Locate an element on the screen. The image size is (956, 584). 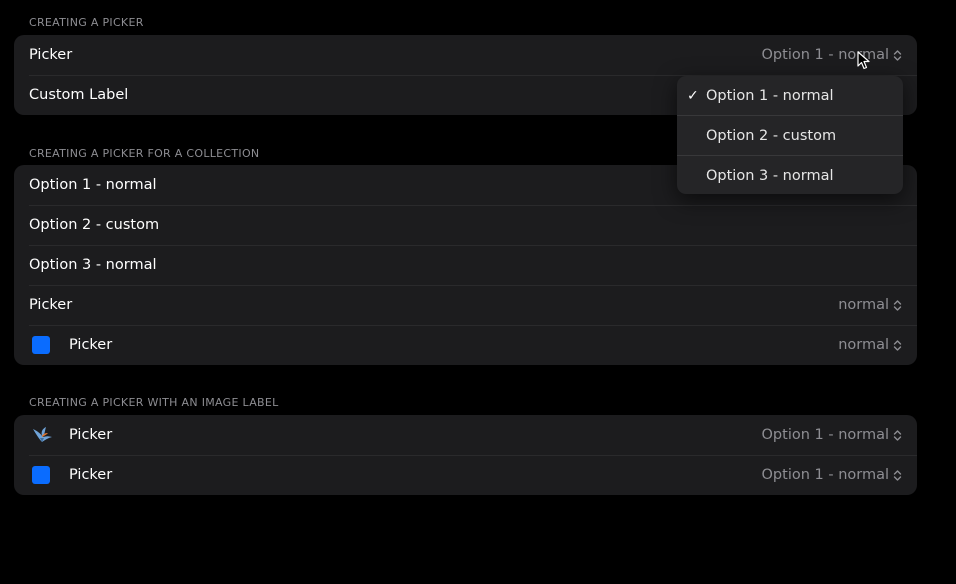
collection-picker-value: normal is located at coordinates (870, 305).